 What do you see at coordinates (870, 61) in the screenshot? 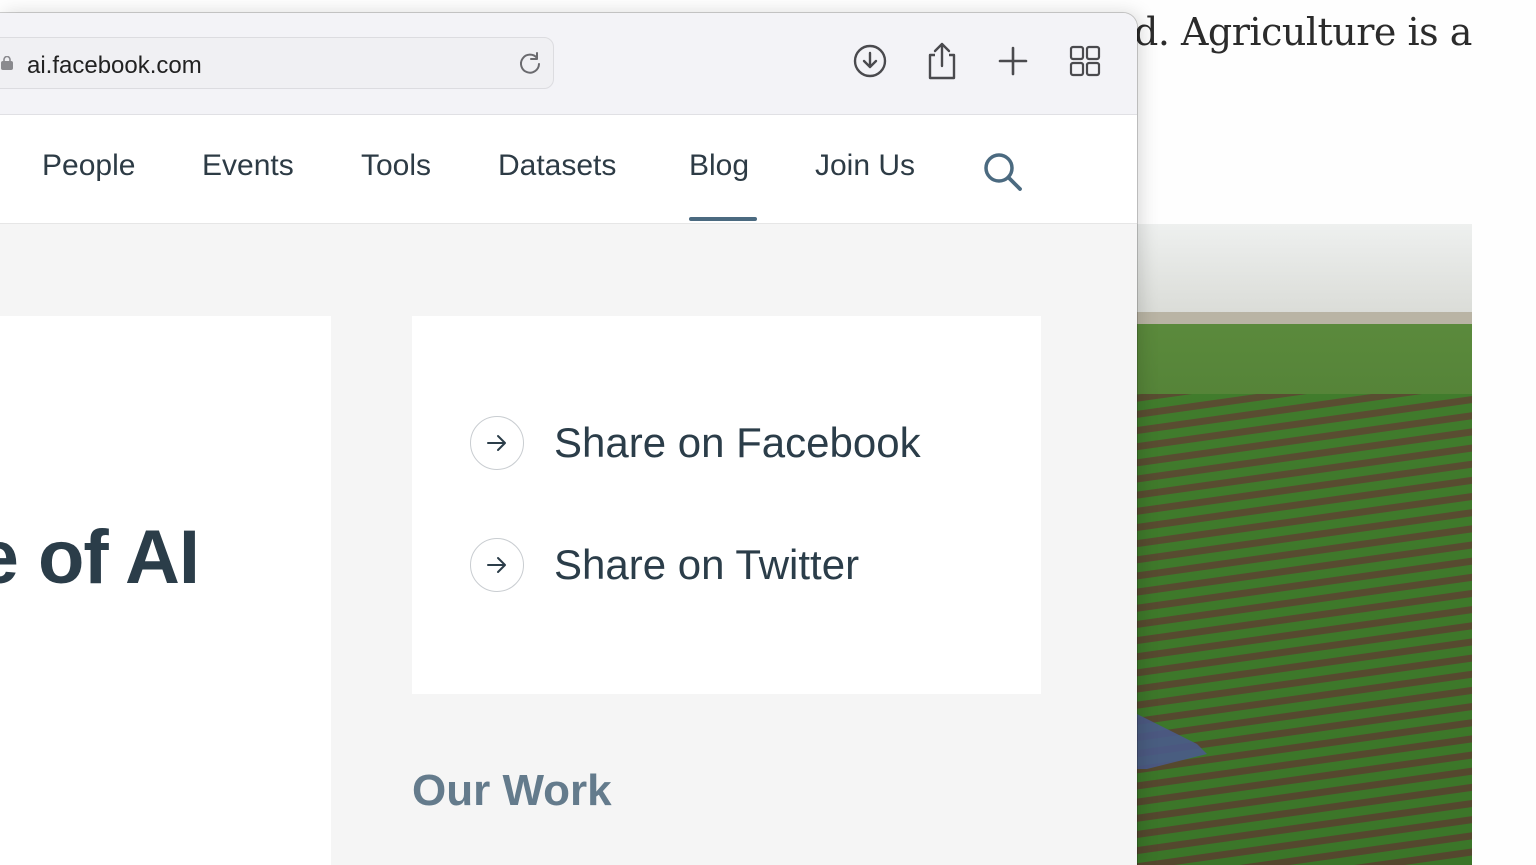
I see `download-icon` at bounding box center [870, 61].